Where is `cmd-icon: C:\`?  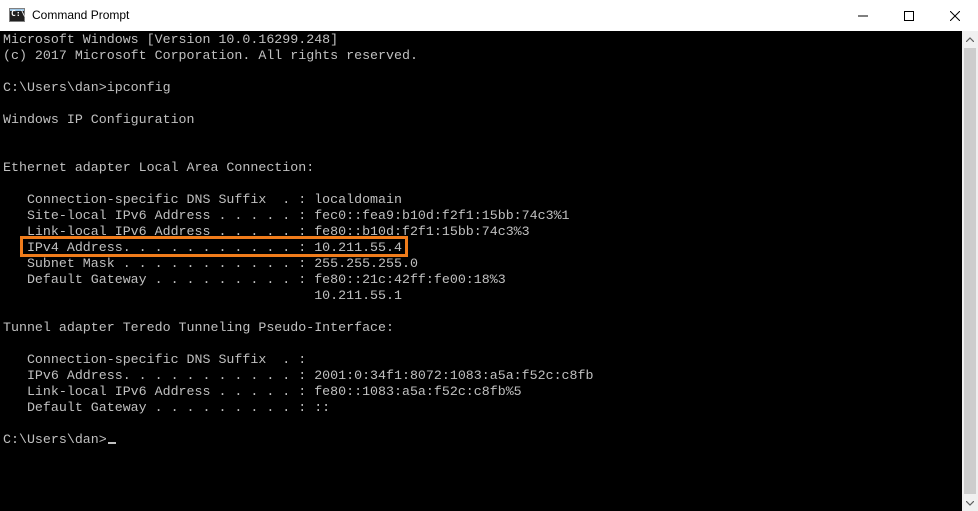
cmd-icon: C:\ is located at coordinates (17, 15).